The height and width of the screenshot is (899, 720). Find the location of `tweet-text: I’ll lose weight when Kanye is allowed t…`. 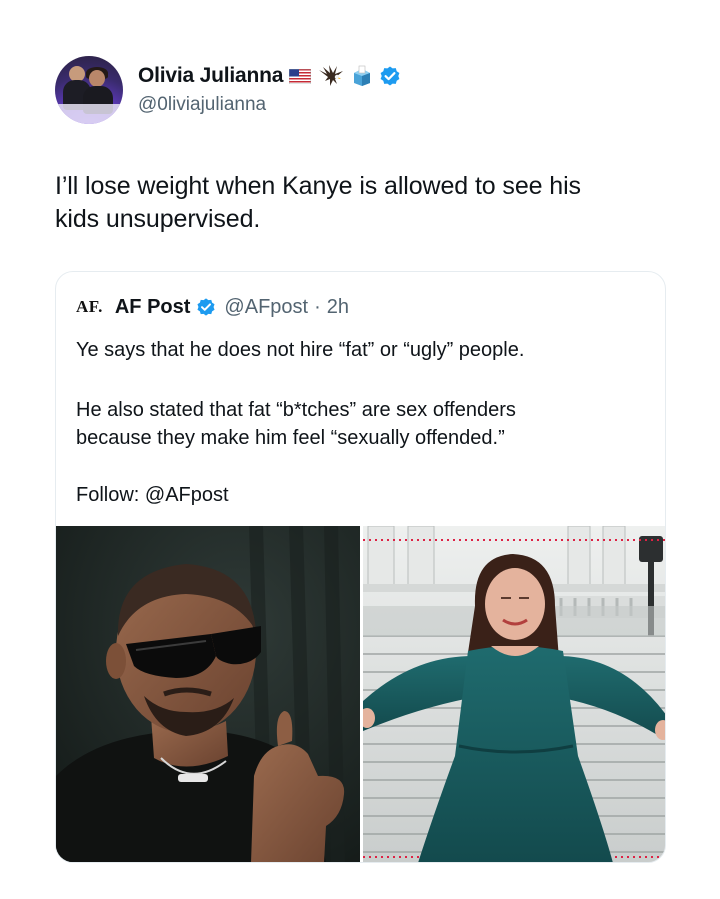

tweet-text: I’ll lose weight when Kanye is allowed t… is located at coordinates (360, 203).